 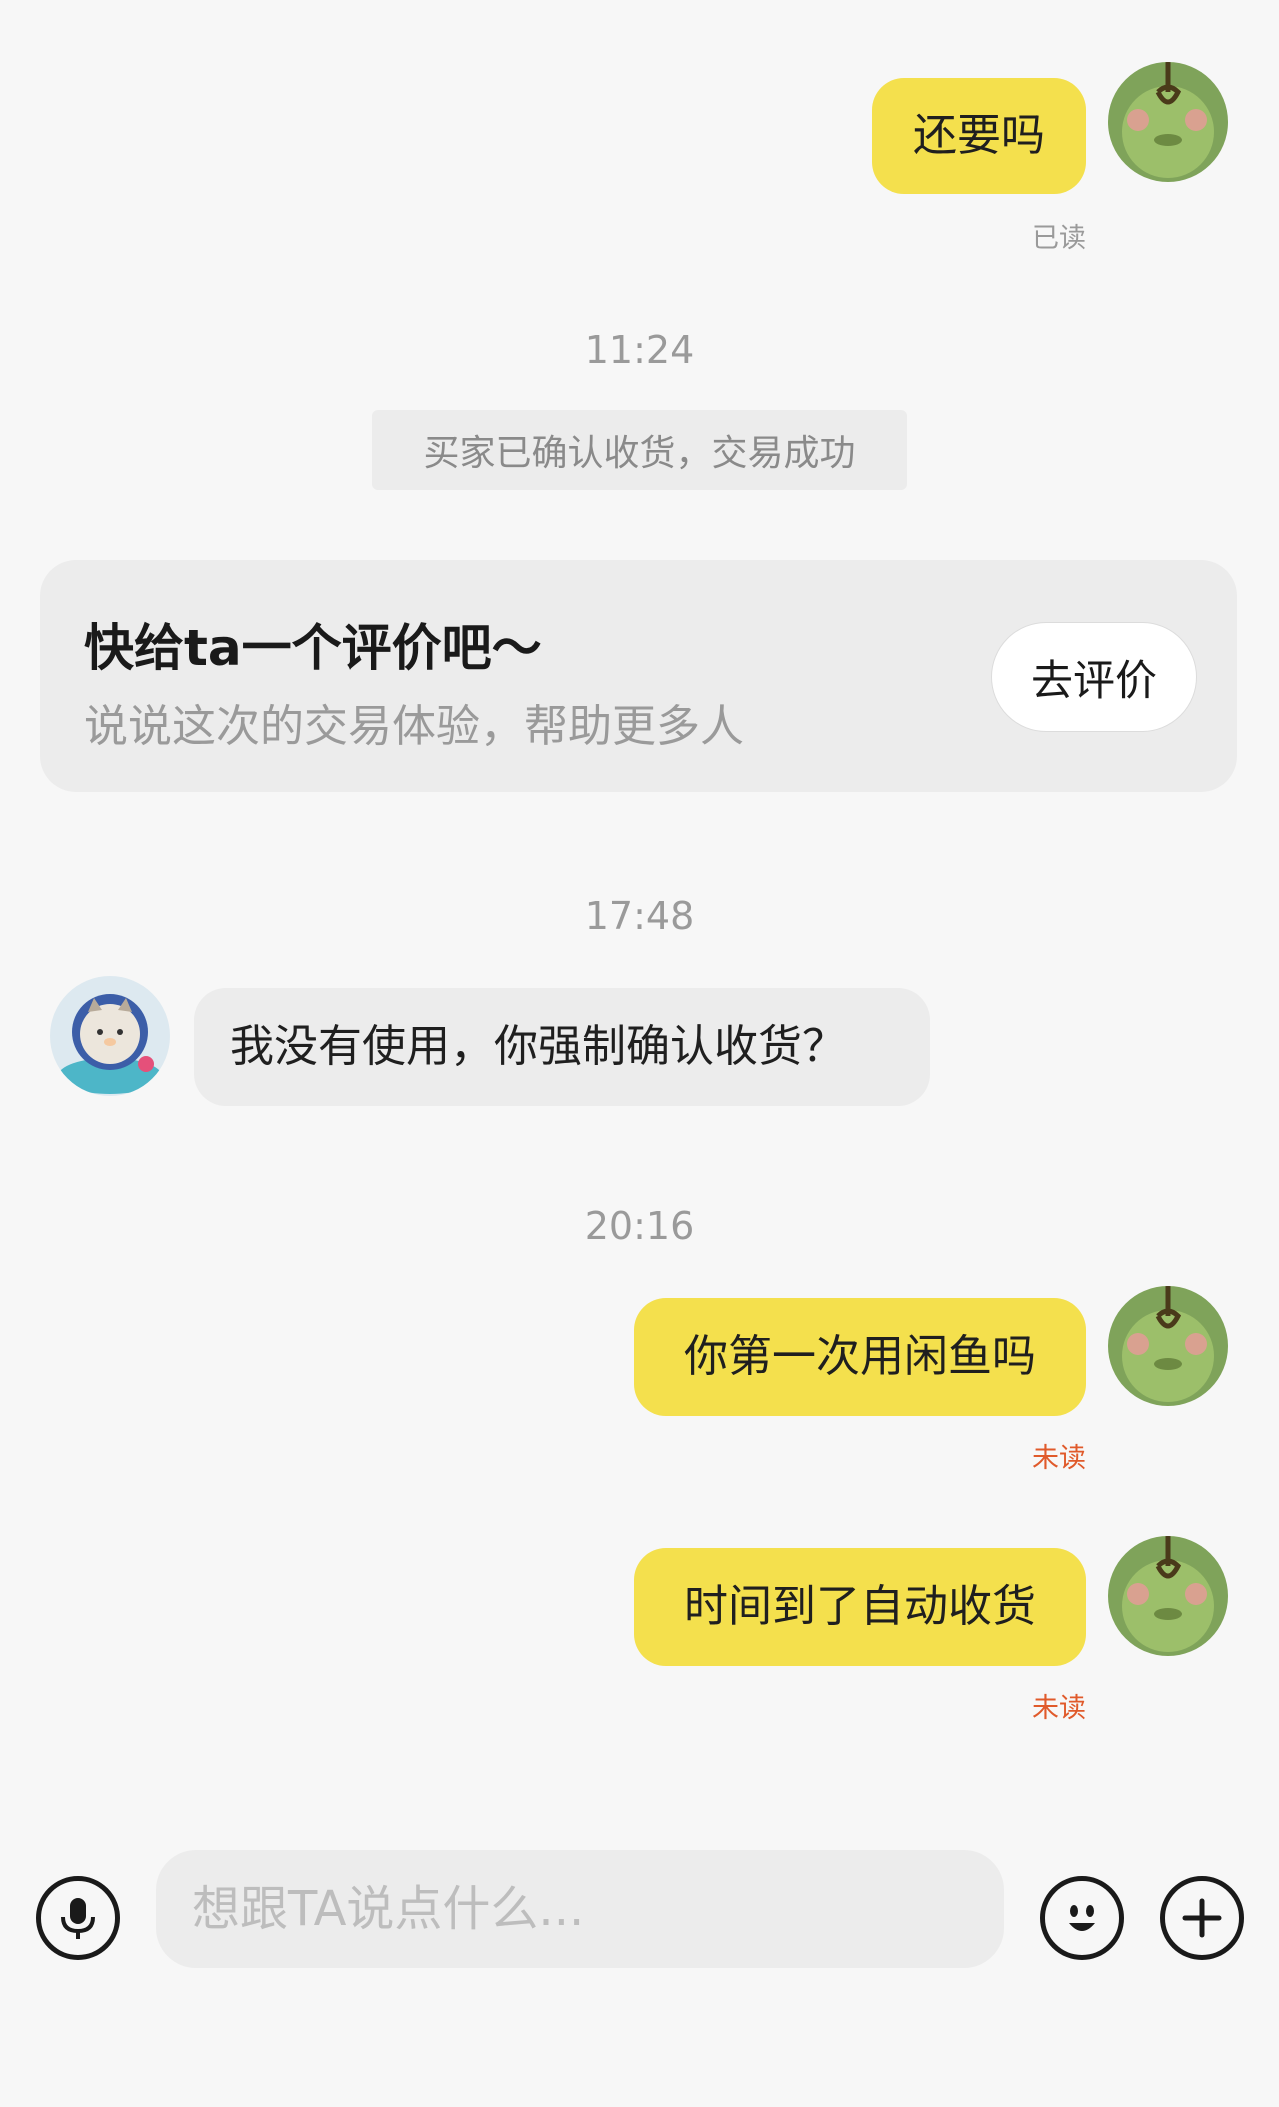 What do you see at coordinates (638, 676) in the screenshot?
I see `review-prompt-card: 快给ta一个评价吧～ 说说这次的交易体验，帮助更多人 去评价` at bounding box center [638, 676].